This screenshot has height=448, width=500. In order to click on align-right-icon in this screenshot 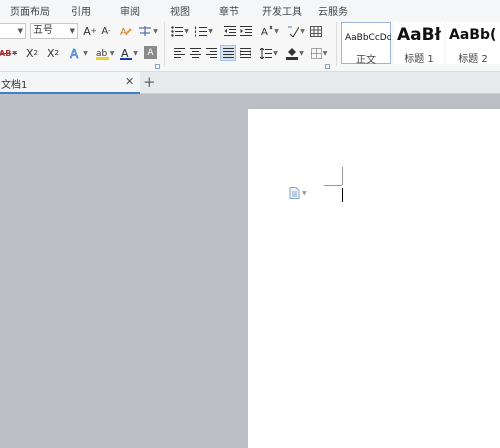, I will do `click(211, 53)`.